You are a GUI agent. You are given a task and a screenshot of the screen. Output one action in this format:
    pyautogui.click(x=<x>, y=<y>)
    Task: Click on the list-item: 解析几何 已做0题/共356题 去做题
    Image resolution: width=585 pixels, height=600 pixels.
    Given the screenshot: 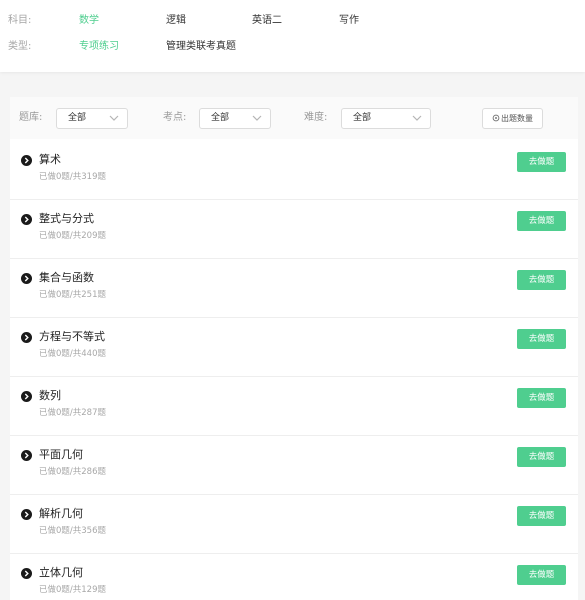 What is the action you would take?
    pyautogui.click(x=294, y=524)
    